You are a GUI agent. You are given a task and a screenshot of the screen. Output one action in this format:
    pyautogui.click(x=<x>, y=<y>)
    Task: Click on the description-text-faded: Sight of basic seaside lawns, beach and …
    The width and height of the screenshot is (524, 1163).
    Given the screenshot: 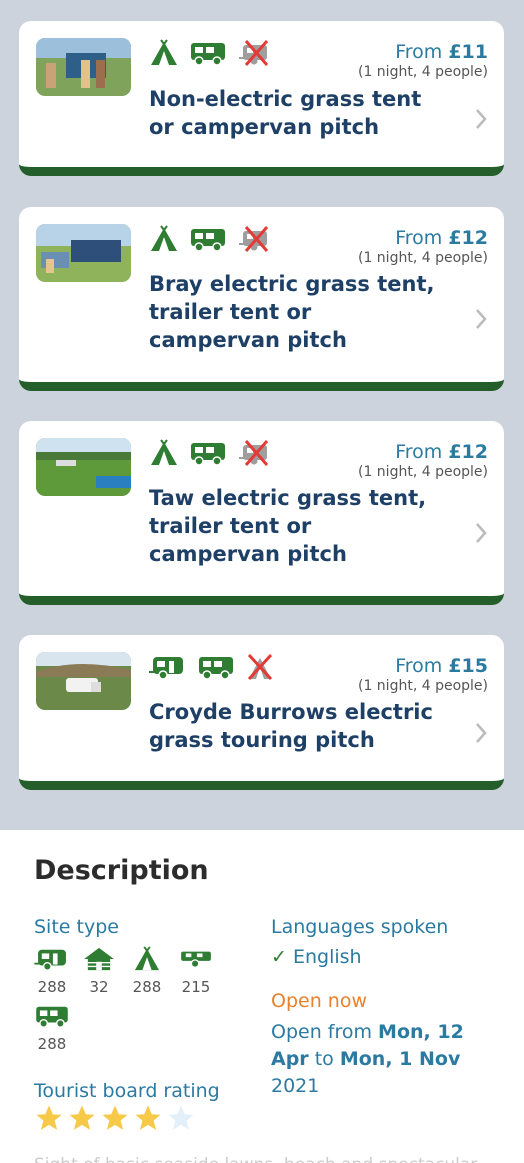 What is the action you would take?
    pyautogui.click(x=263, y=1159)
    